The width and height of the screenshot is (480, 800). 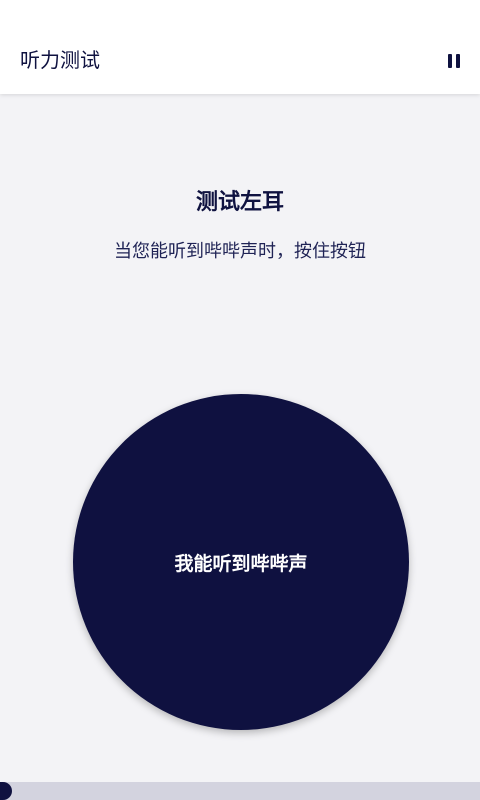 What do you see at coordinates (454, 61) in the screenshot?
I see `pause-button` at bounding box center [454, 61].